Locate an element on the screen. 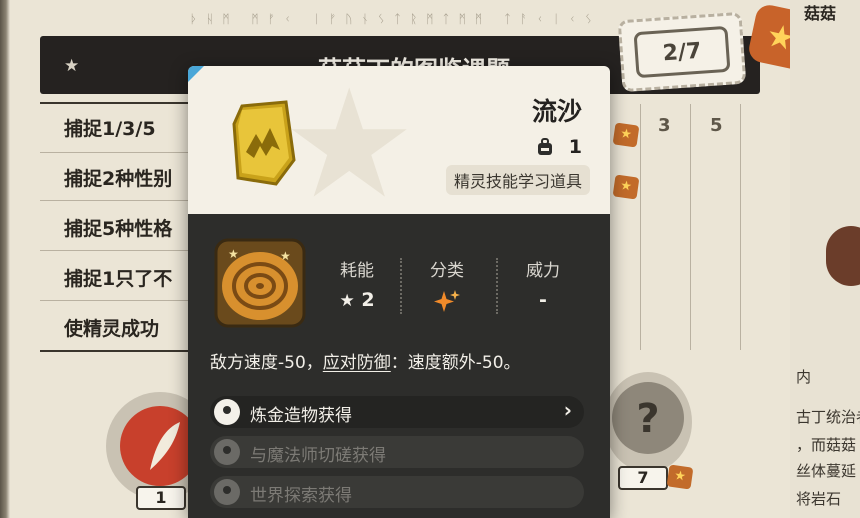 The width and height of the screenshot is (860, 518). item-name: 流沙 is located at coordinates (556, 111).